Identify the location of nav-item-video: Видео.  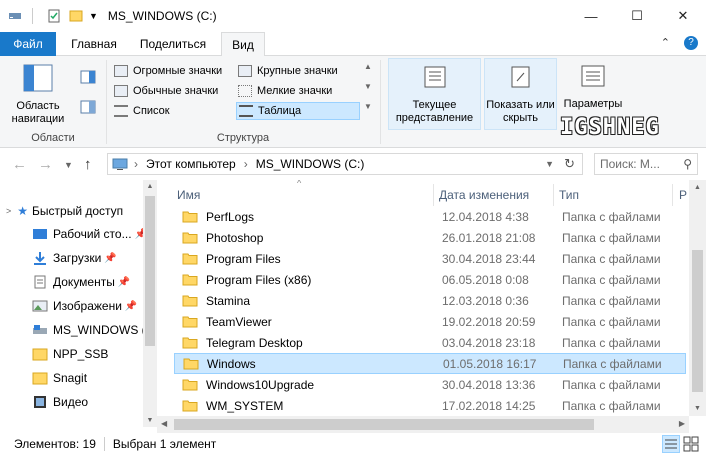
(60, 402).